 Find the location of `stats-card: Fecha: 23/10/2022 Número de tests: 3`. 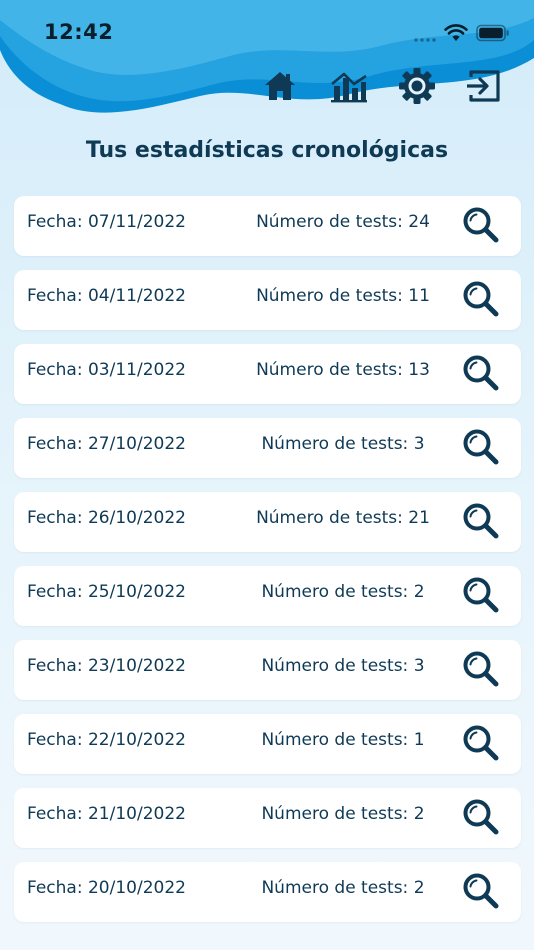

stats-card: Fecha: 23/10/2022 Número de tests: 3 is located at coordinates (267, 670).